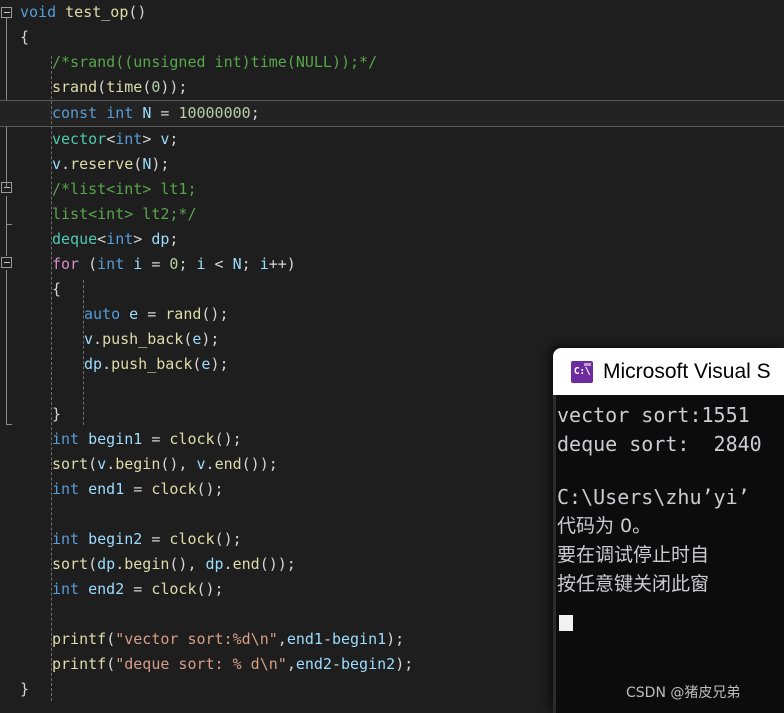 This screenshot has height=713, width=784. Describe the element at coordinates (196, 639) in the screenshot. I see `code-token: "vector sort:%d\n"` at that location.